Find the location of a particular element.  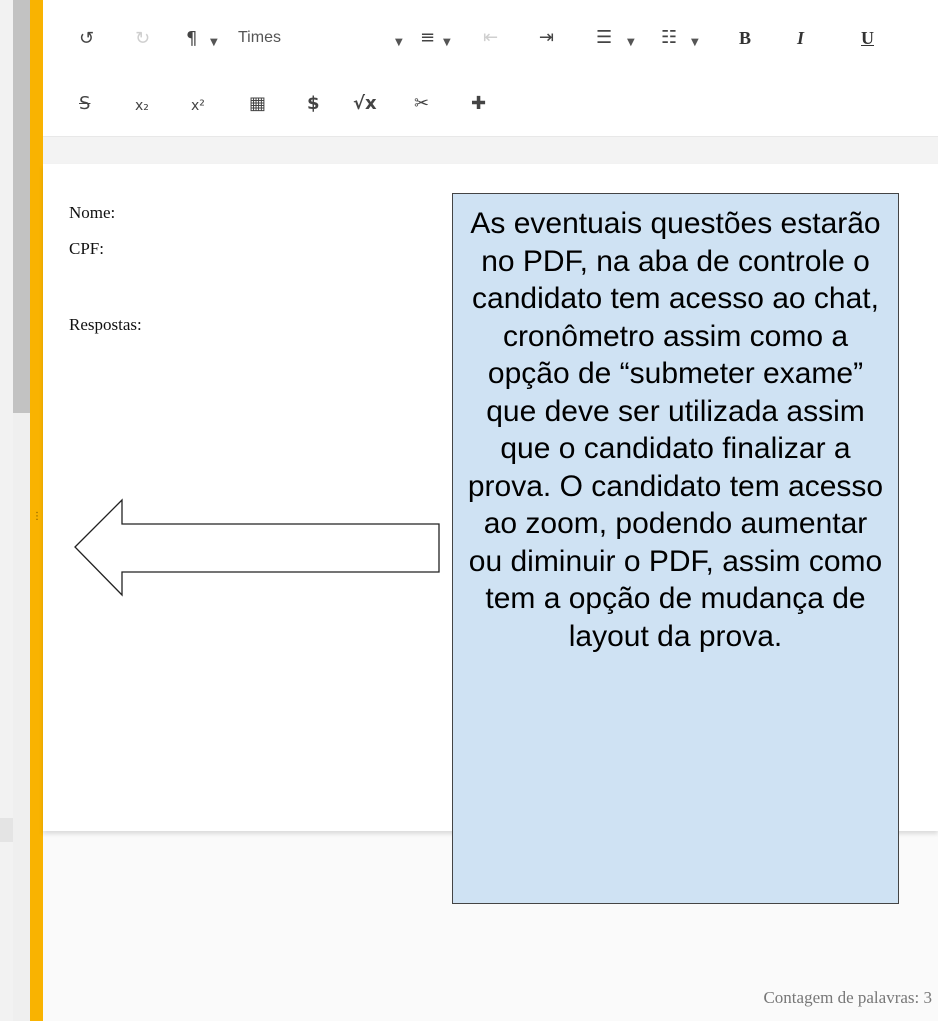

italic-icon: I is located at coordinates (800, 38).